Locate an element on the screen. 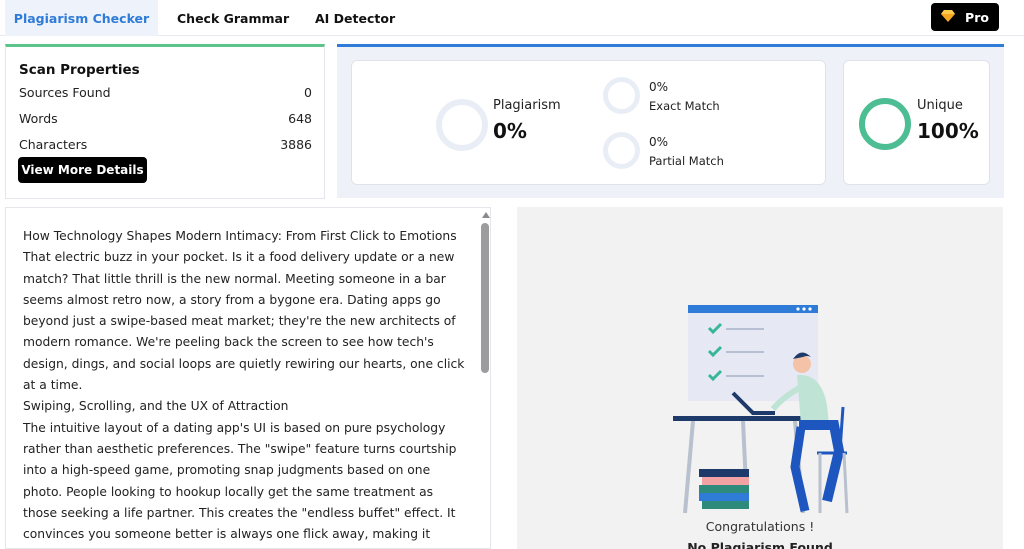 The height and width of the screenshot is (549, 1024). tab-check-grammar: Check Grammar is located at coordinates (233, 18).